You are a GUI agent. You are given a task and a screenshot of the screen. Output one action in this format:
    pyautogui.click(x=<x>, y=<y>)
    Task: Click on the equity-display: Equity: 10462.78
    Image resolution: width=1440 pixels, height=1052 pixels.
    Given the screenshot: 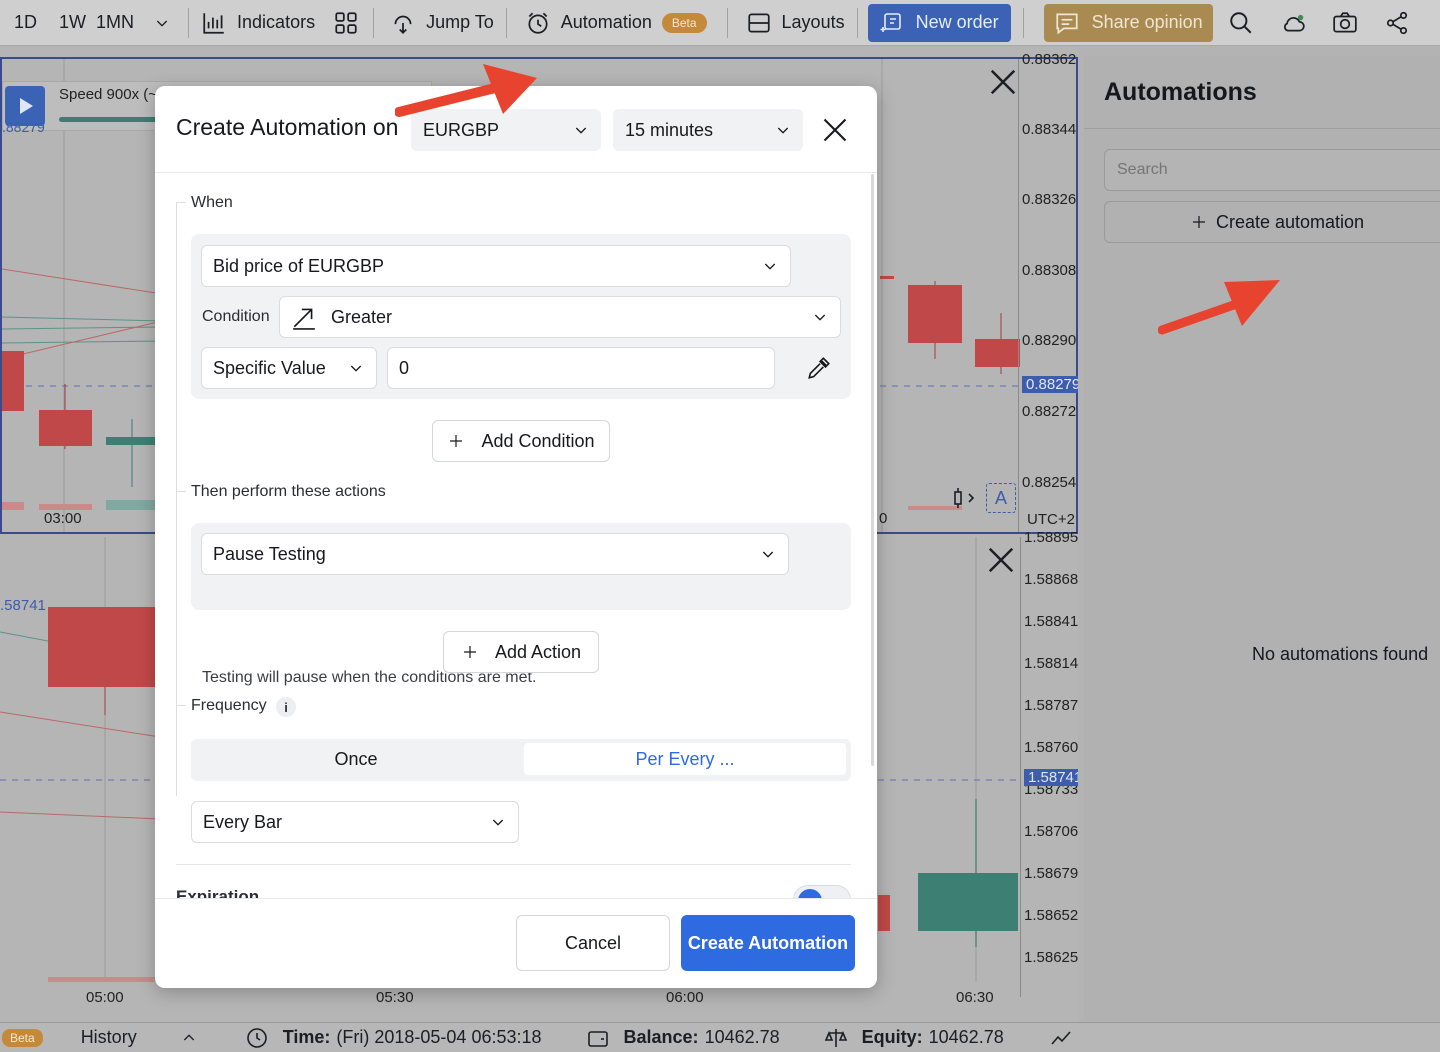 What is the action you would take?
    pyautogui.click(x=914, y=1038)
    